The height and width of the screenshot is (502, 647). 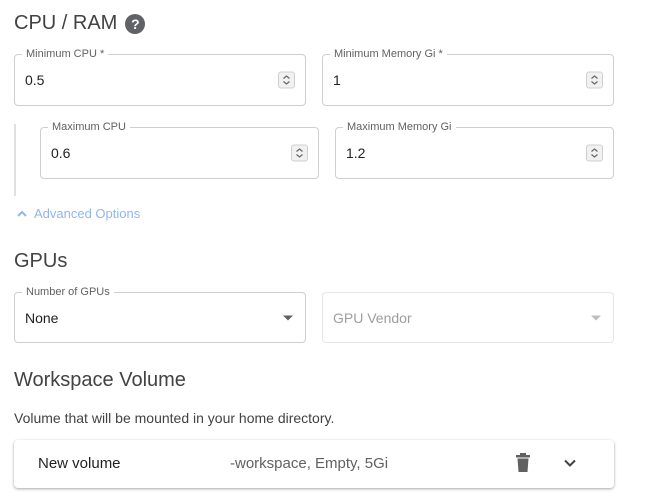 I want to click on max-memory-stepper, so click(x=594, y=153).